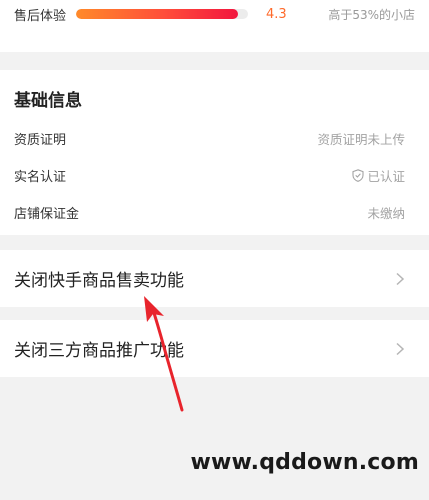 The width and height of the screenshot is (429, 500). I want to click on verified-text: 已认证, so click(386, 176).